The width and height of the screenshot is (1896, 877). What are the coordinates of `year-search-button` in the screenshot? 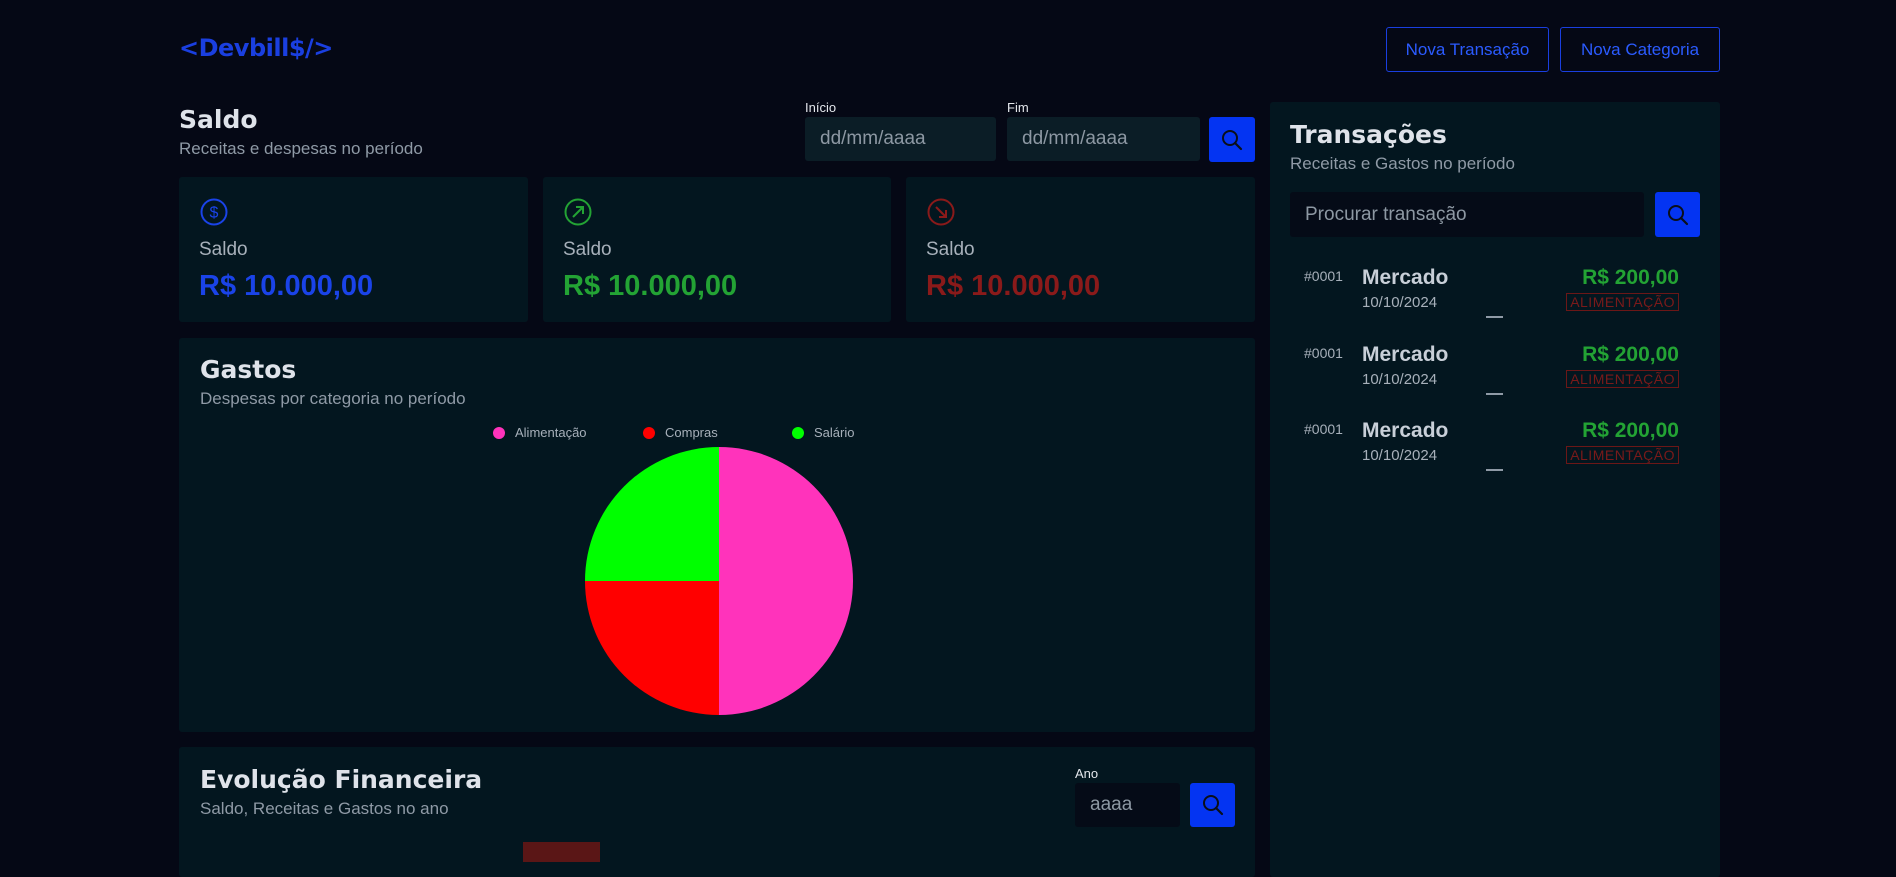 It's located at (1212, 805).